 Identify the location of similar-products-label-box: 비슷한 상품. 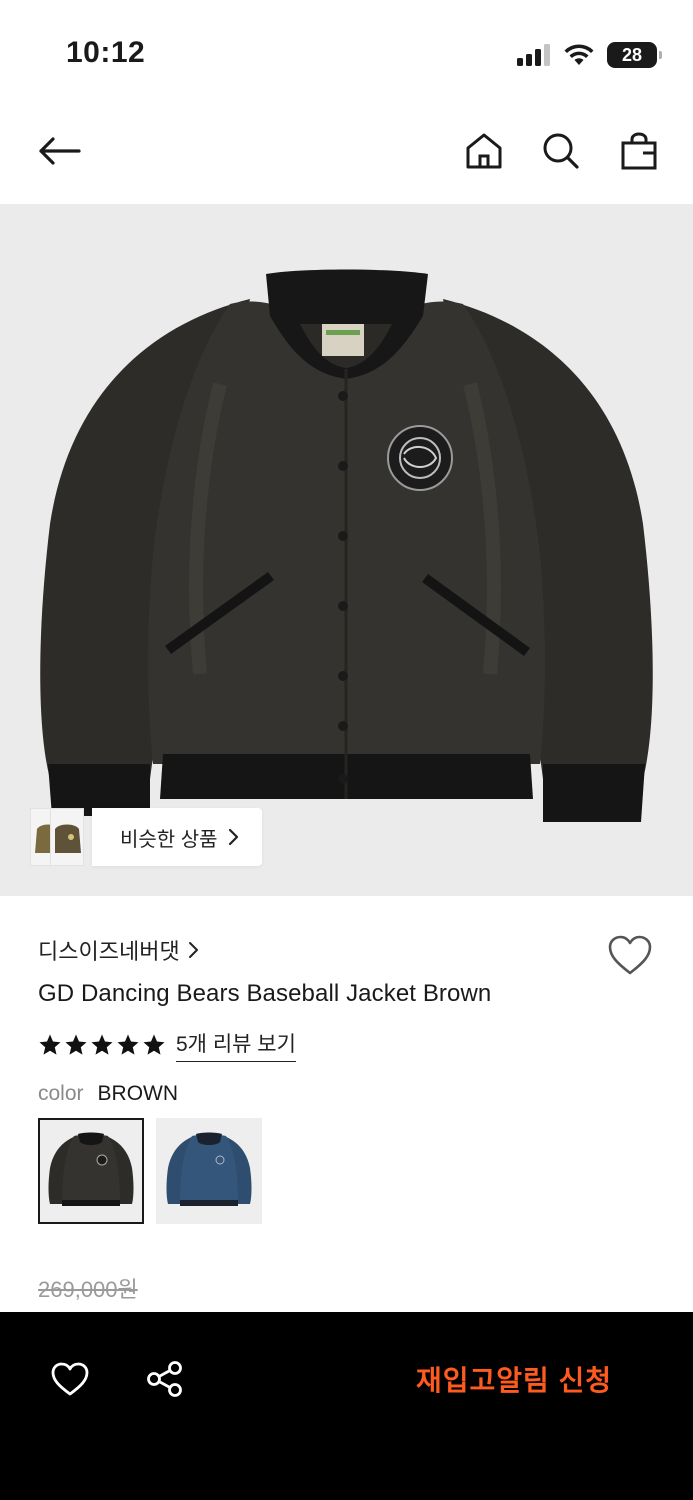
(177, 837).